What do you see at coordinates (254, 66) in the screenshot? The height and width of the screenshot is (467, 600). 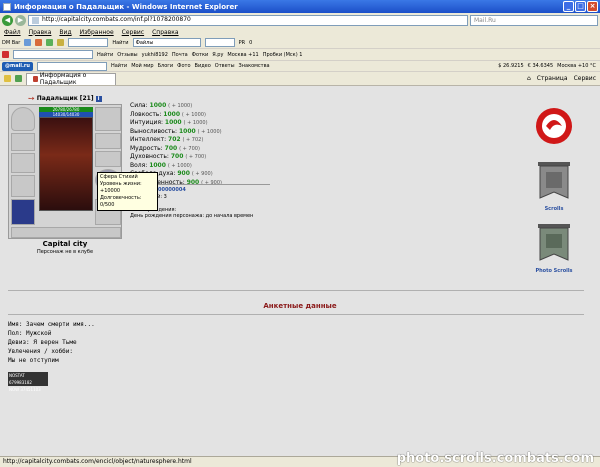 I see `dating-link: Знакомства` at bounding box center [254, 66].